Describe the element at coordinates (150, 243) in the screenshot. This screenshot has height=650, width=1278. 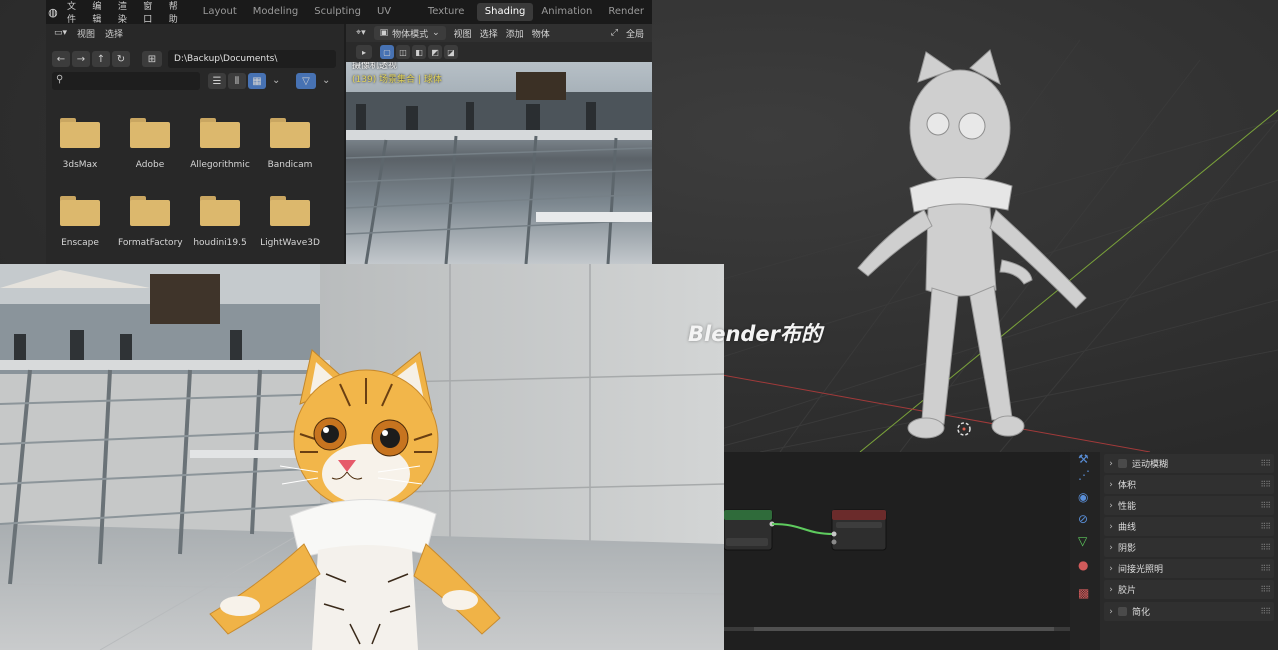
I see `folder-label: FormatFactory` at that location.